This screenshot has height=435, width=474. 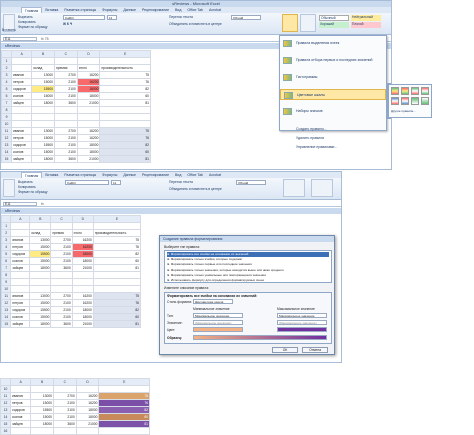 I want to click on cell: 75, so click(x=117, y=296).